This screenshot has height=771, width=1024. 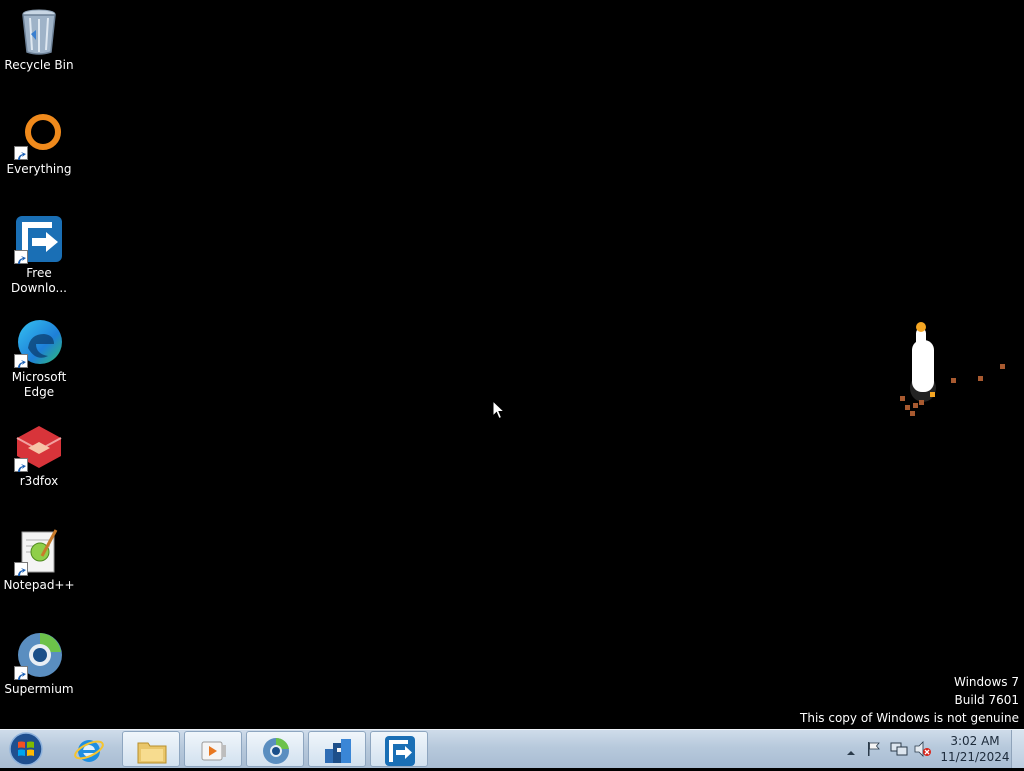 I want to click on taskbar-file-explorer, so click(x=151, y=749).